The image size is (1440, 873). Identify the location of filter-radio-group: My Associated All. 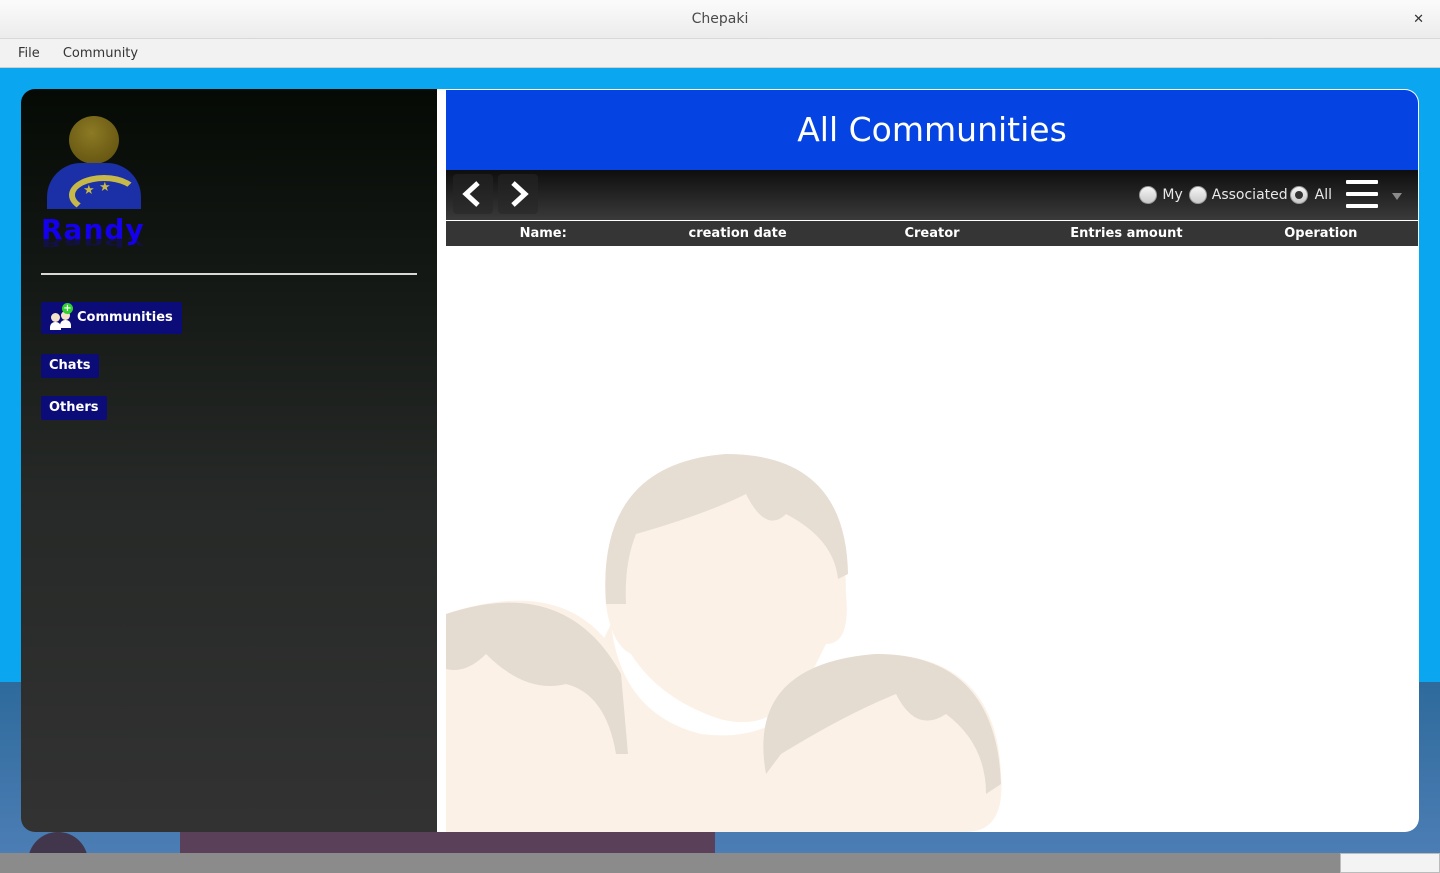
(1232, 195).